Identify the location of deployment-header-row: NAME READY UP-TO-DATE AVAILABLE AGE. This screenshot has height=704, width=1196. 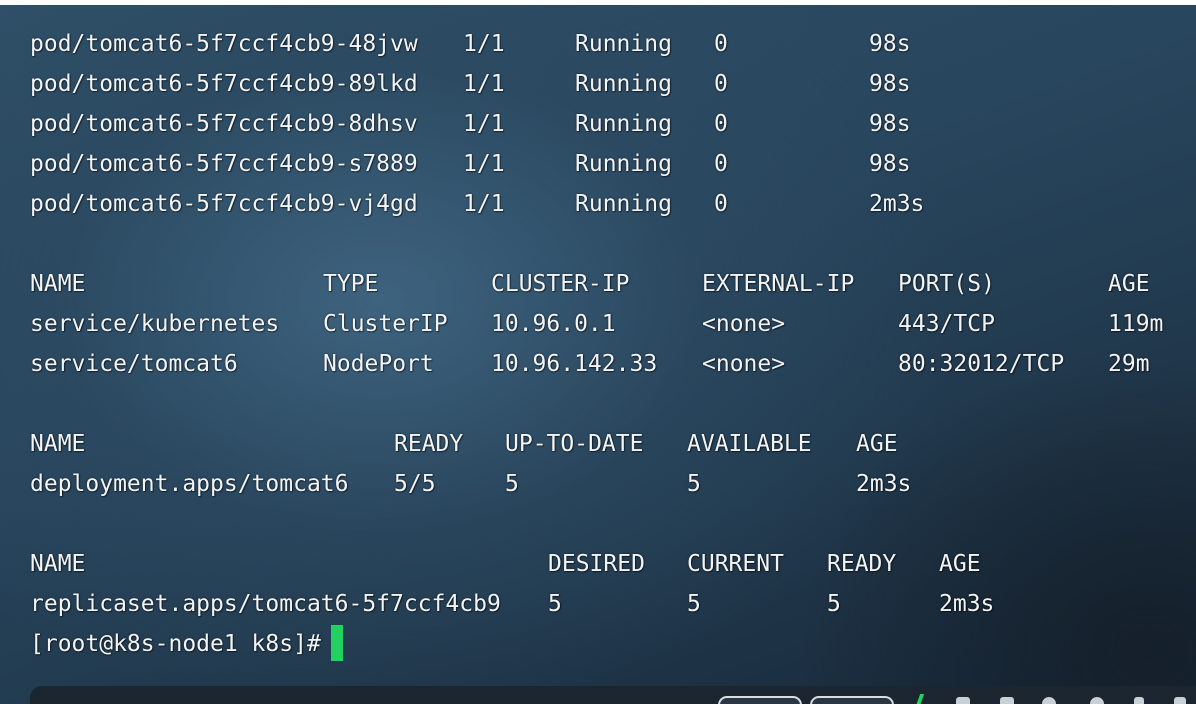
(598, 444).